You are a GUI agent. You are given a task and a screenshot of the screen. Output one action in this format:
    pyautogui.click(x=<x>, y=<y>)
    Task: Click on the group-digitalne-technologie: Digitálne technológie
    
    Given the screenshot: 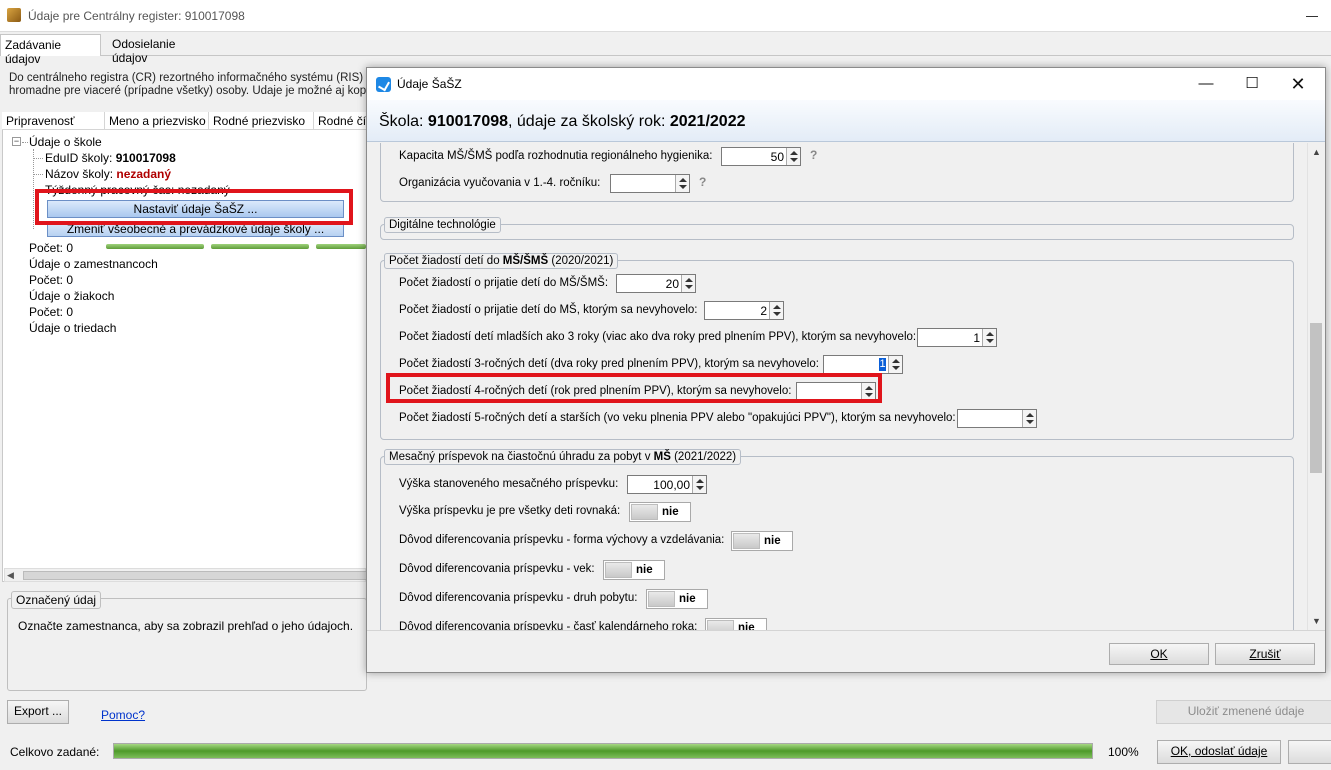 What is the action you would take?
    pyautogui.click(x=837, y=228)
    